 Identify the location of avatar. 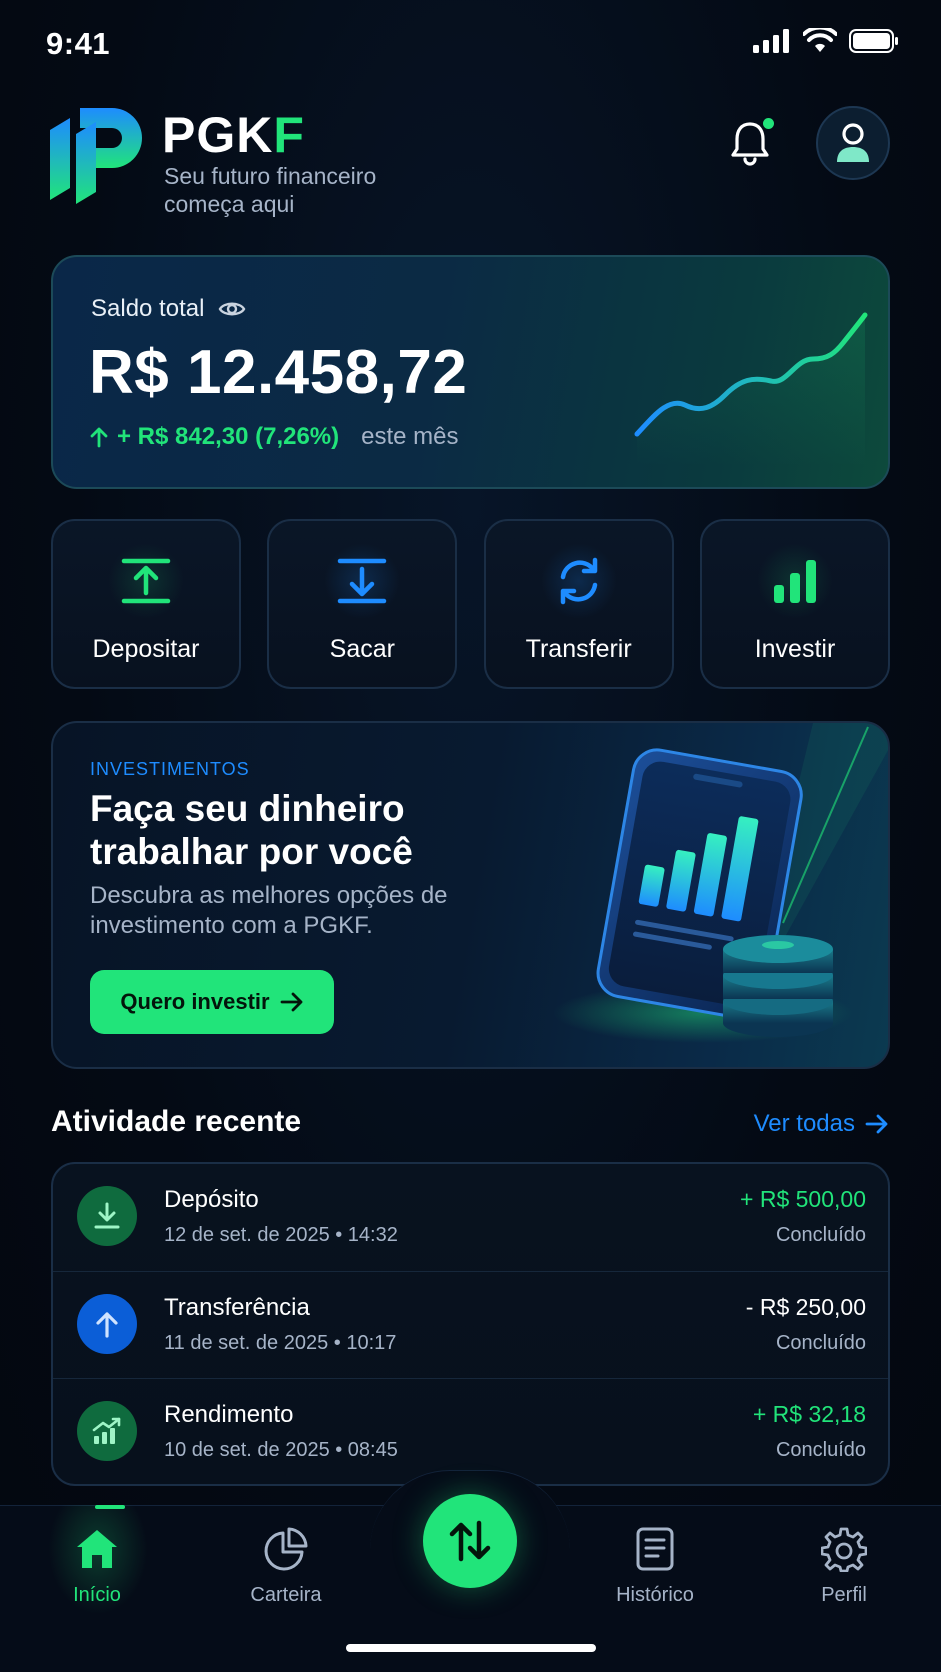
(853, 143).